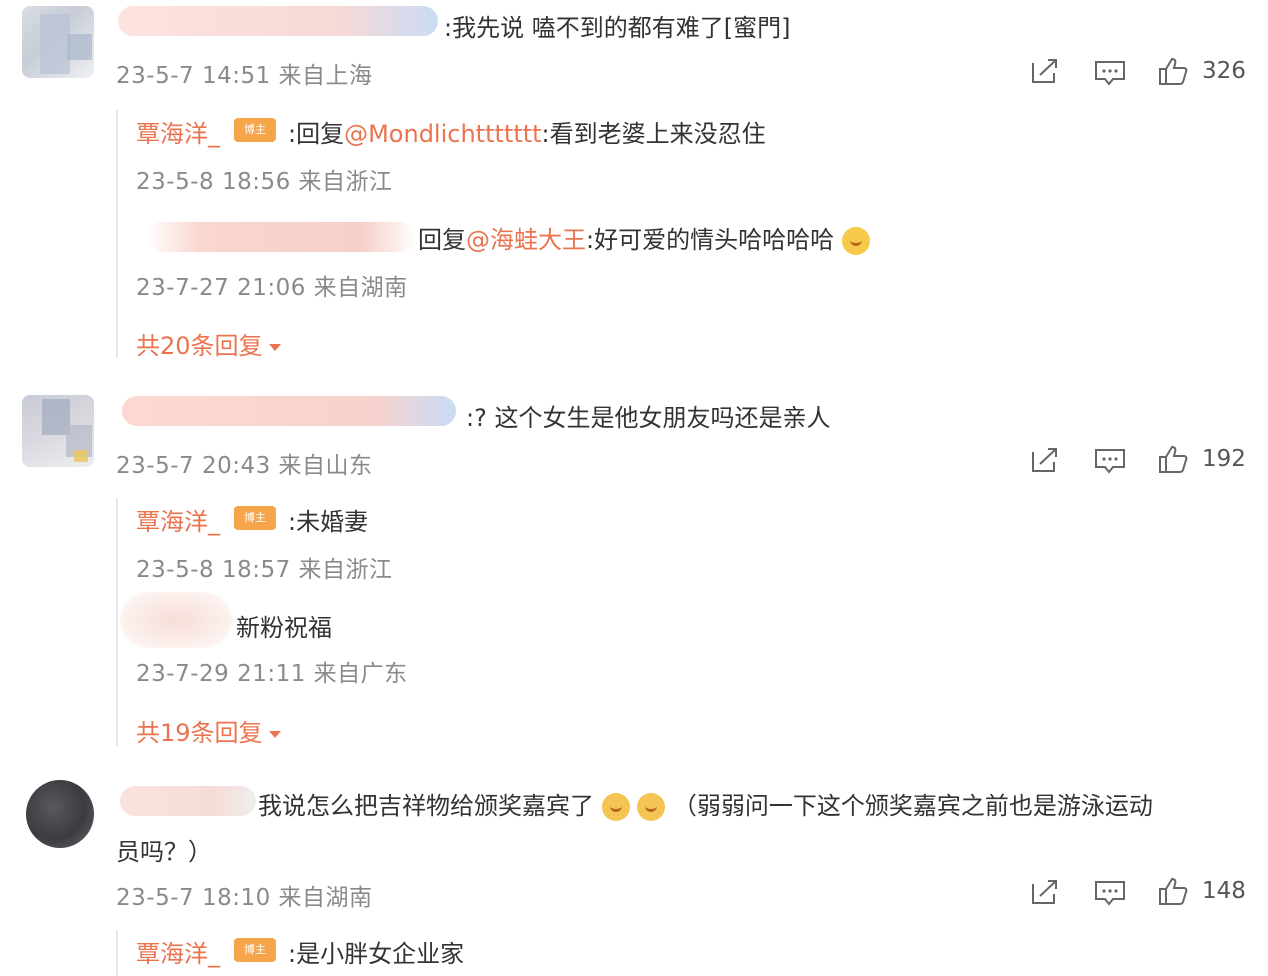  I want to click on comment-meta: 23-5-7 14:51 来自上海, so click(244, 76).